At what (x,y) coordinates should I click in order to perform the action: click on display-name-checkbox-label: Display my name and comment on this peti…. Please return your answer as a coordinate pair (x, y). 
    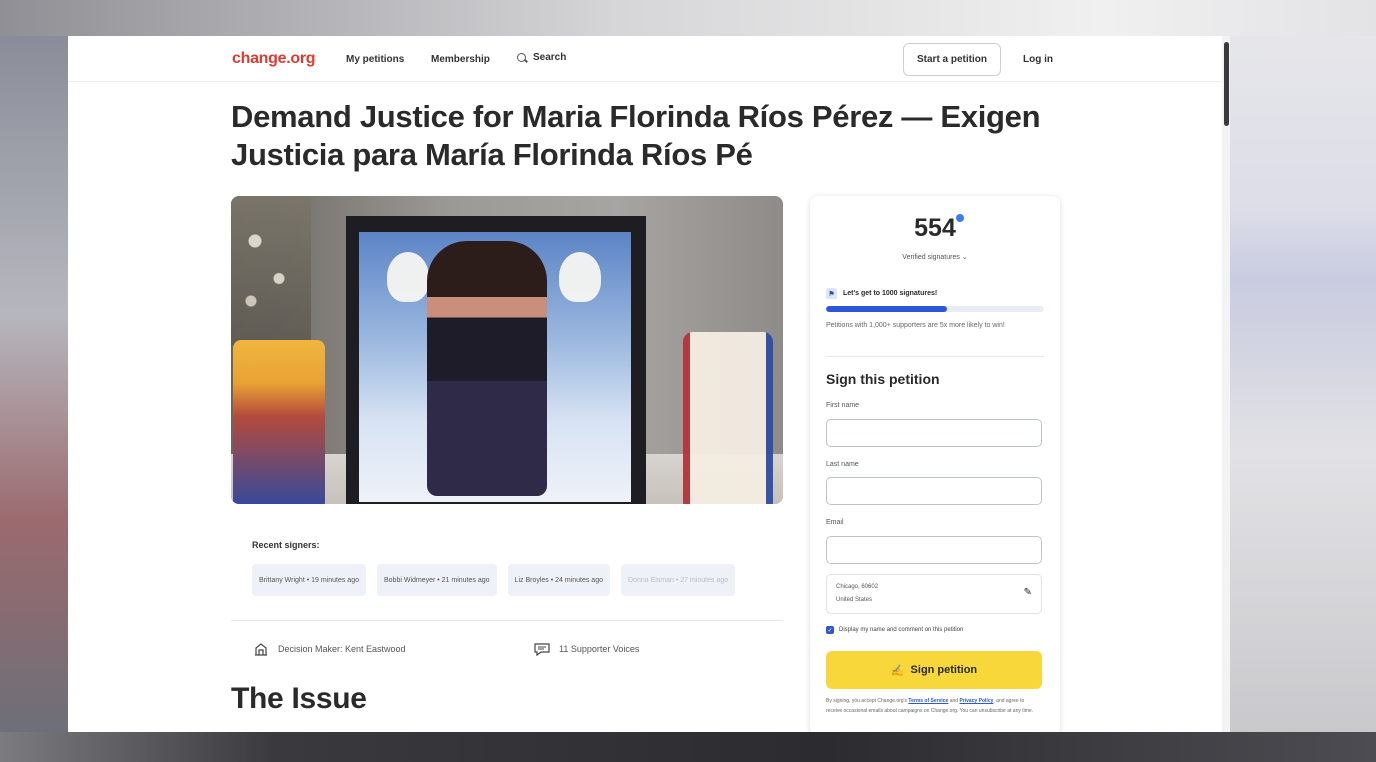
    Looking at the image, I should click on (901, 630).